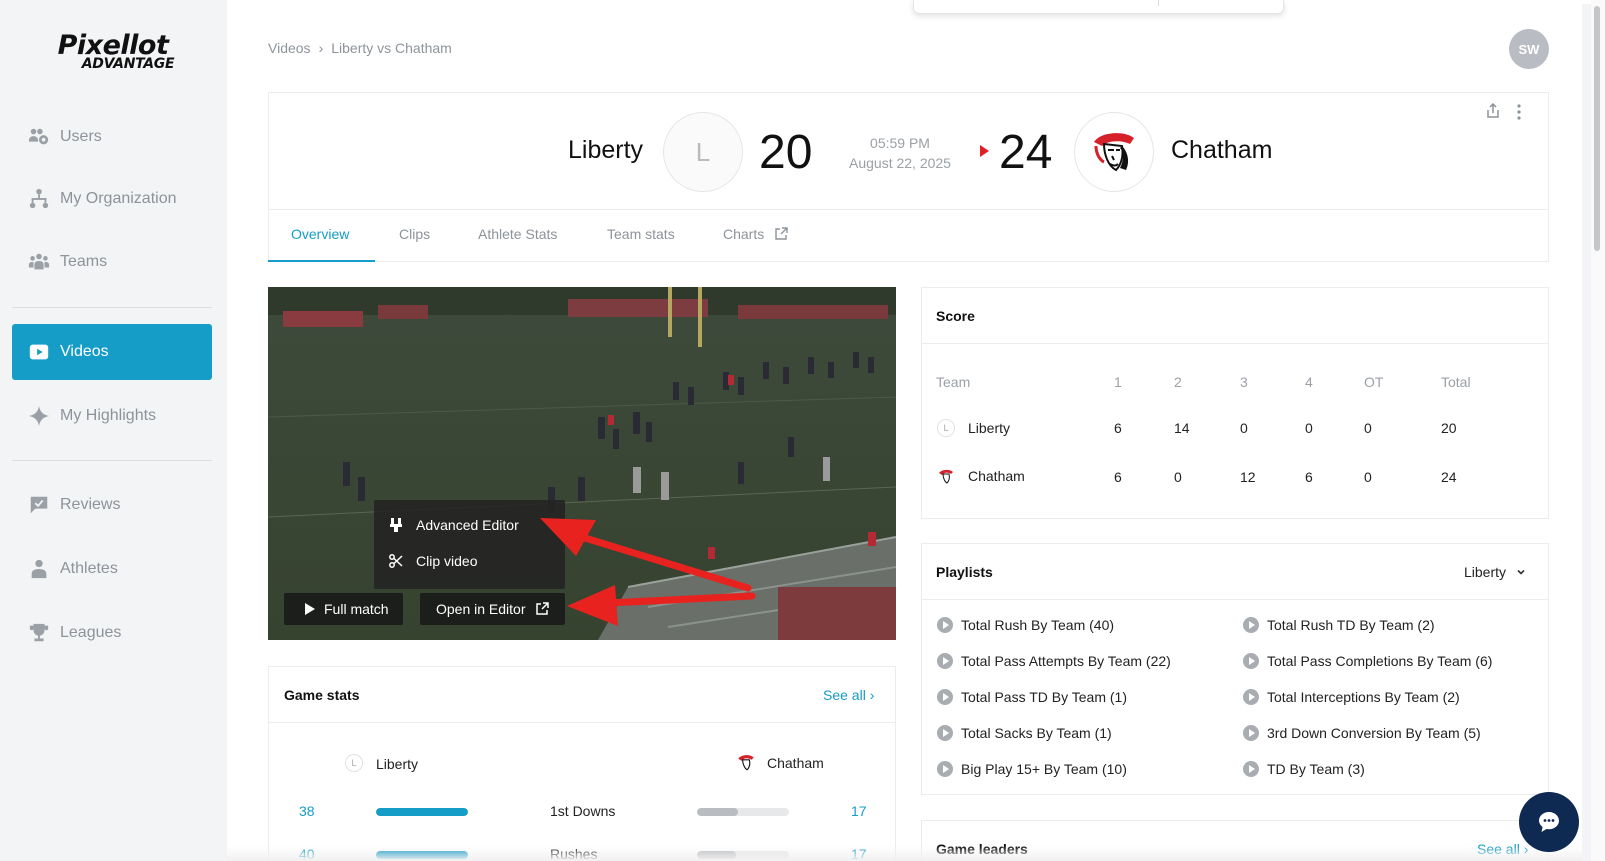  What do you see at coordinates (1026, 152) in the screenshot?
I see `away-team-score: 24` at bounding box center [1026, 152].